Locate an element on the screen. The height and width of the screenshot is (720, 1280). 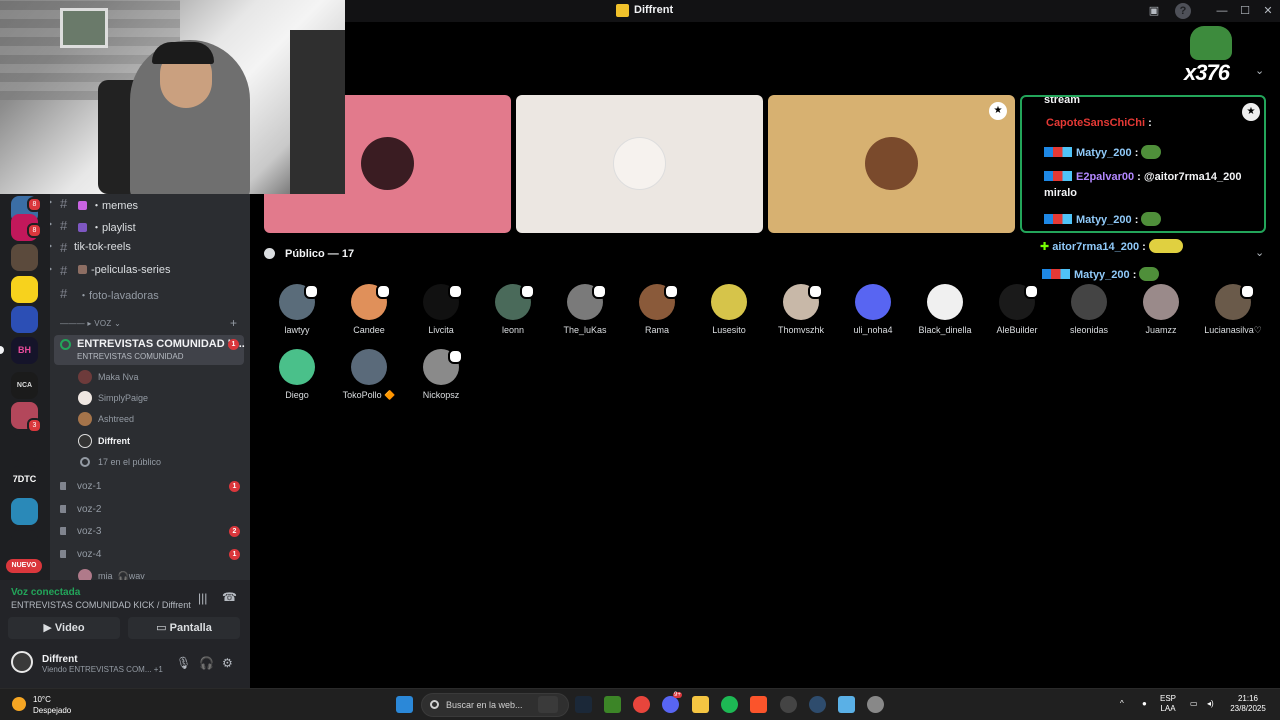
audience-member: Rama is located at coordinates (657, 314).